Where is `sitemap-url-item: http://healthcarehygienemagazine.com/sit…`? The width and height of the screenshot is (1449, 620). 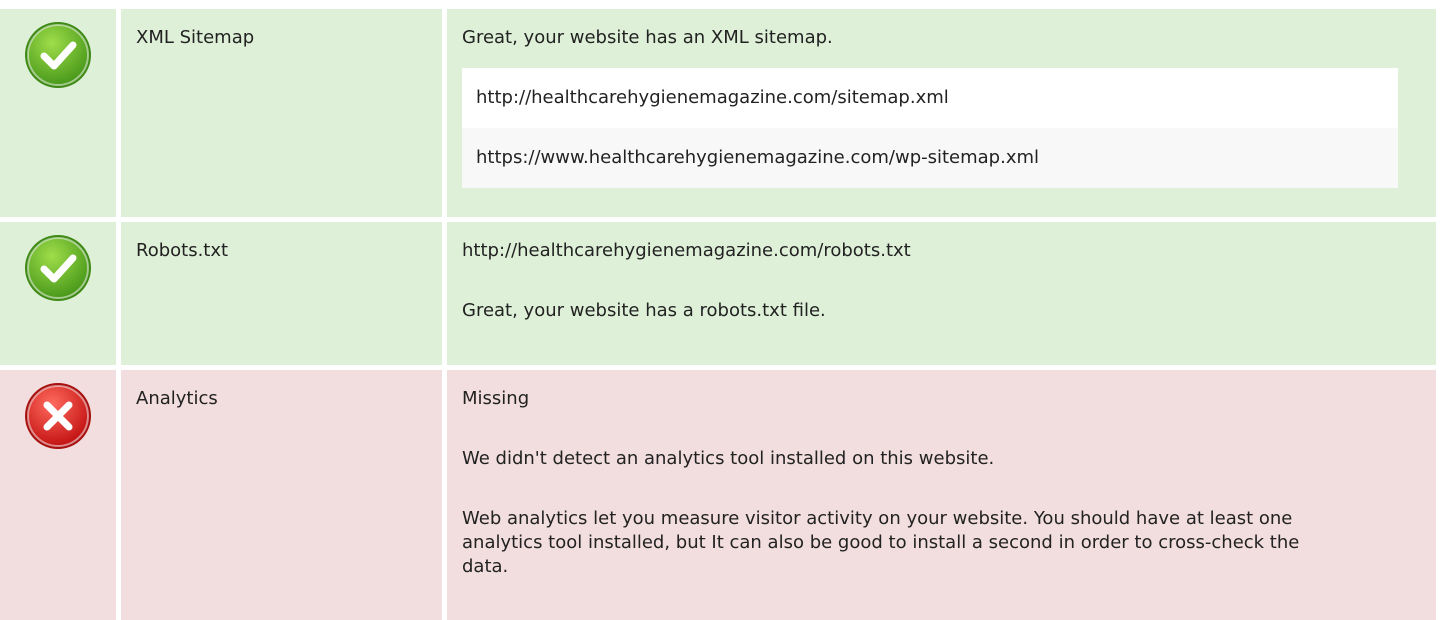 sitemap-url-item: http://healthcarehygienemagazine.com/sit… is located at coordinates (712, 97).